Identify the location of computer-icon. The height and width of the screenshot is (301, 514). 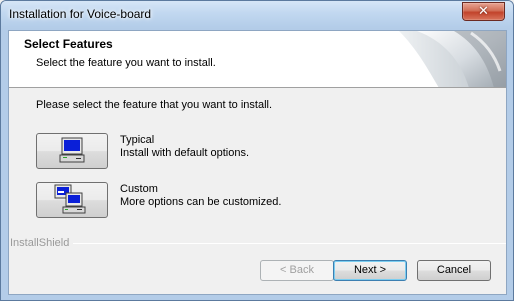
(72, 150).